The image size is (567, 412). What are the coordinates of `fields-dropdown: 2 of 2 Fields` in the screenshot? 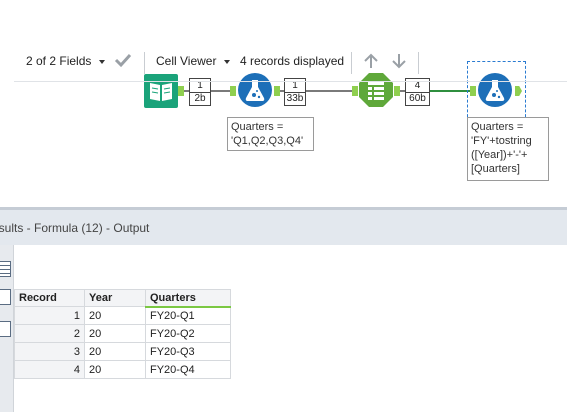 It's located at (66, 61).